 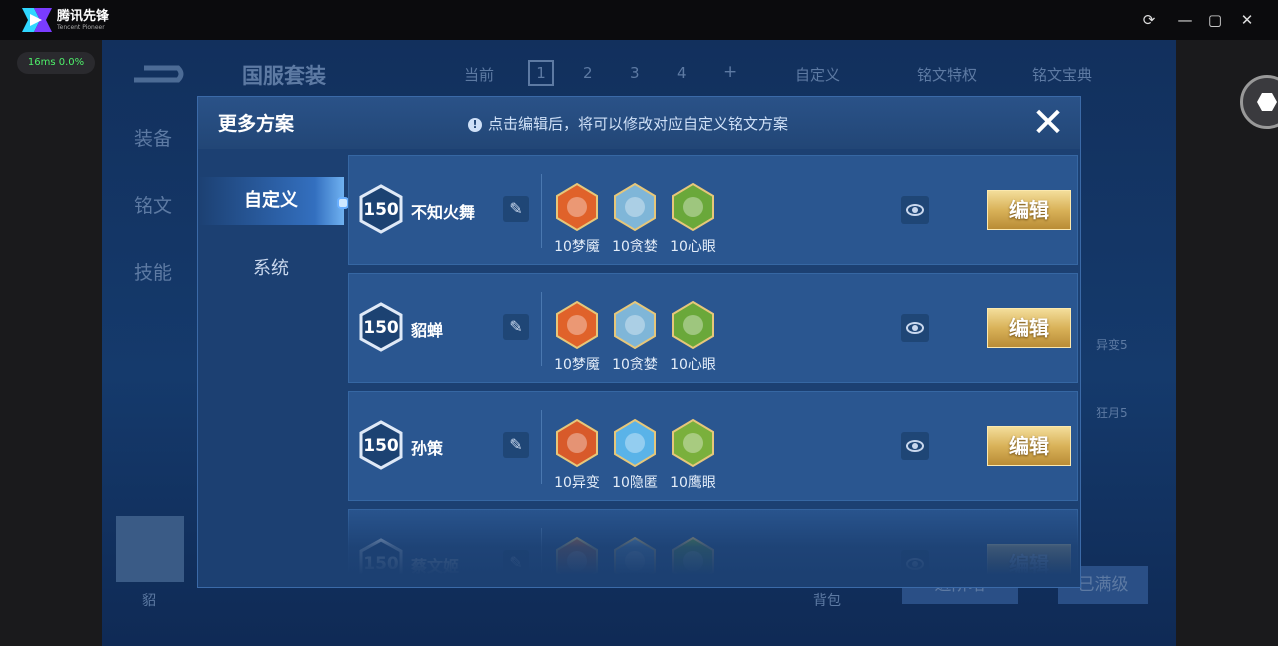 What do you see at coordinates (827, 600) in the screenshot?
I see `bg-bag-label: 背包` at bounding box center [827, 600].